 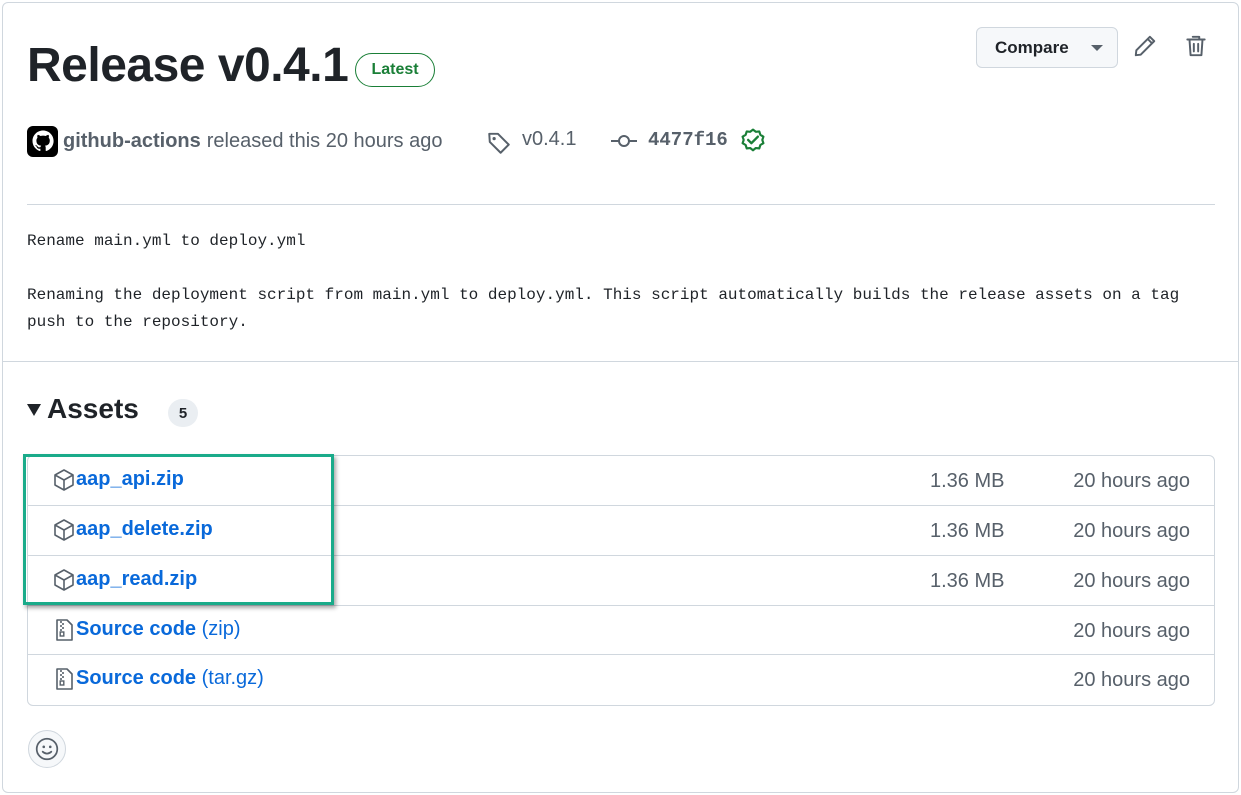 I want to click on release-notes-line: push to the repository., so click(x=137, y=322).